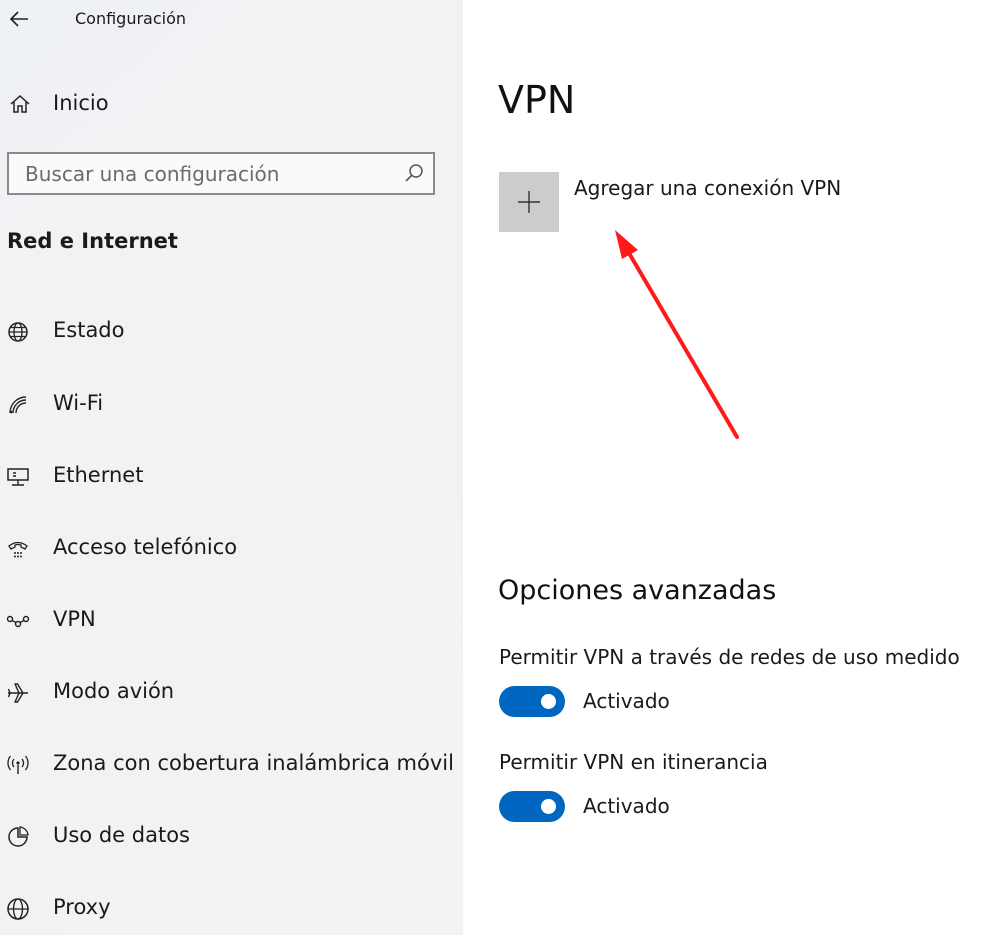 Image resolution: width=1000 pixels, height=935 pixels. What do you see at coordinates (231, 405) in the screenshot?
I see `sidebar-item-wifi: Wi-Fi` at bounding box center [231, 405].